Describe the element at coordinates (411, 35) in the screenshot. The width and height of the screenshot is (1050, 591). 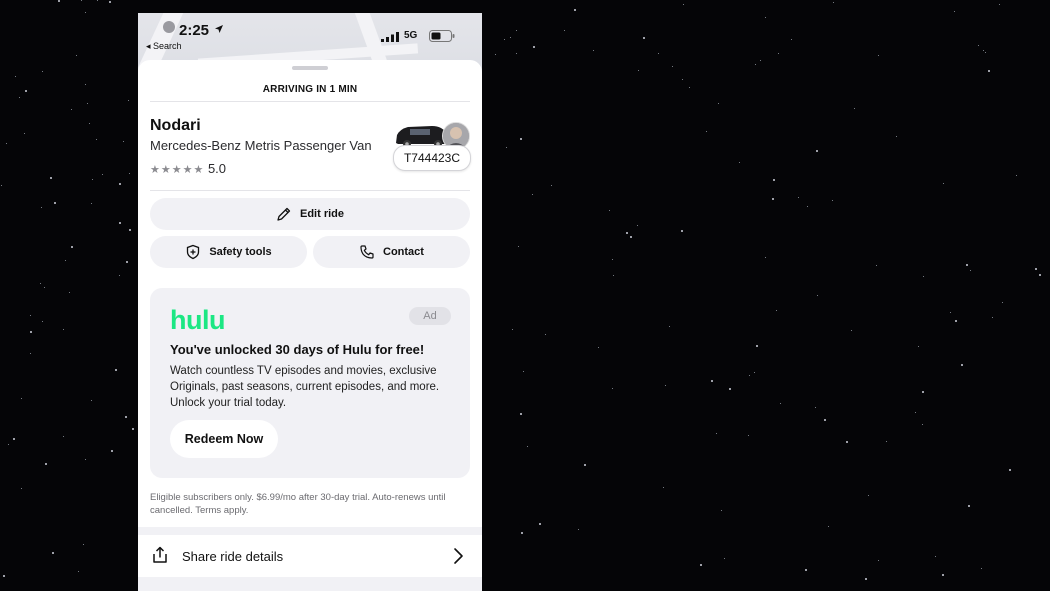
I see `network-type: 5G` at that location.